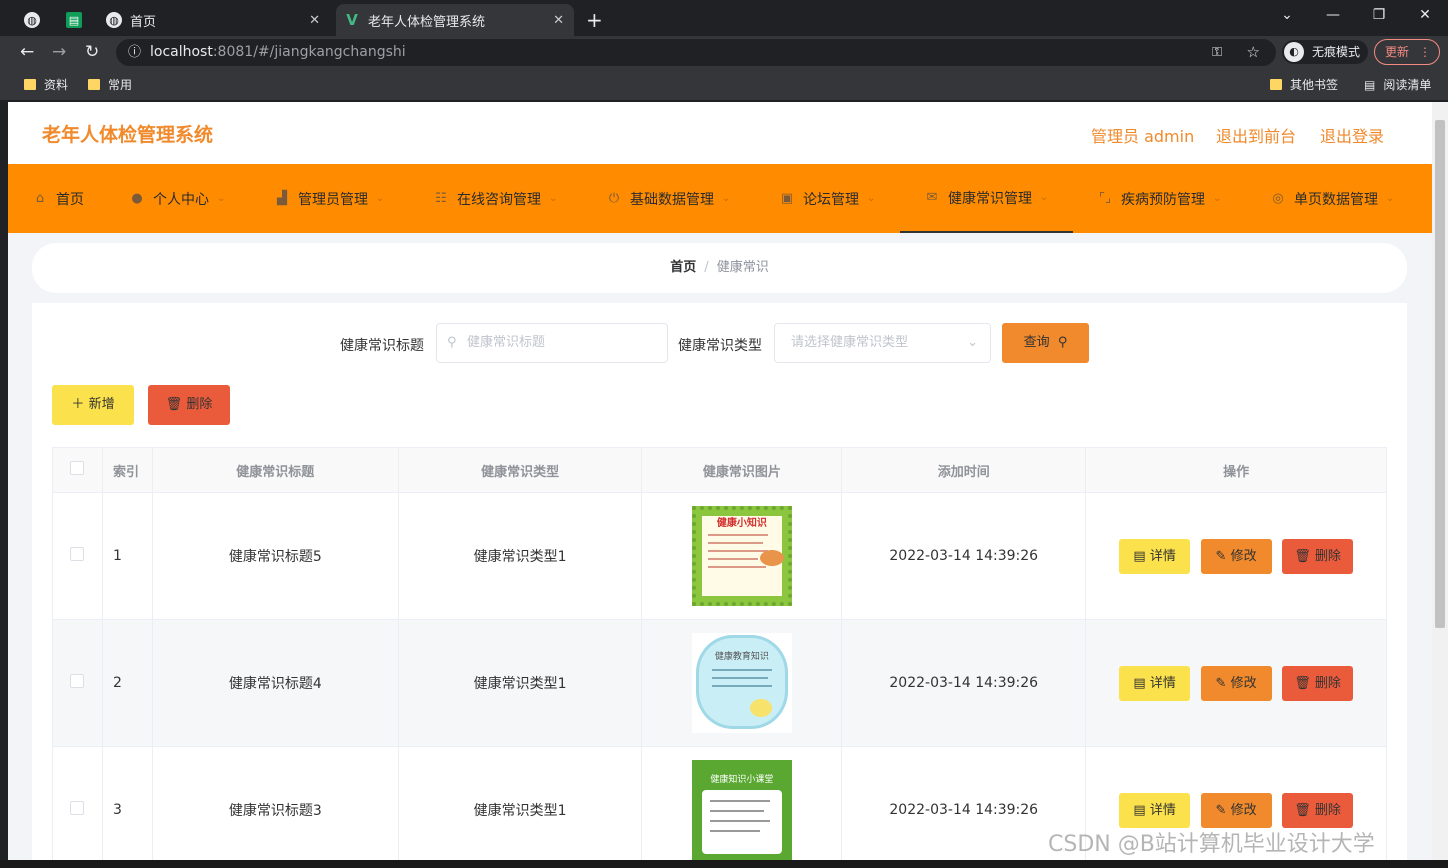  I want to click on health-knowledge-image: 健康小知识, so click(741, 556).